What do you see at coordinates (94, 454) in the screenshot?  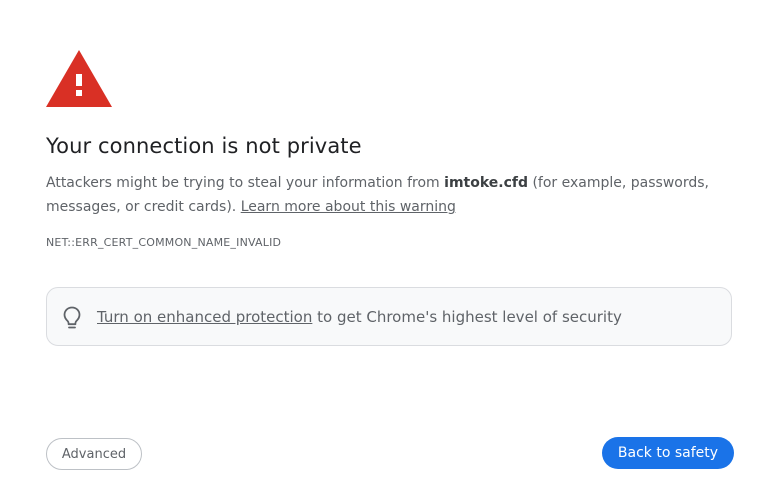 I see `advanced-button: Advanced` at bounding box center [94, 454].